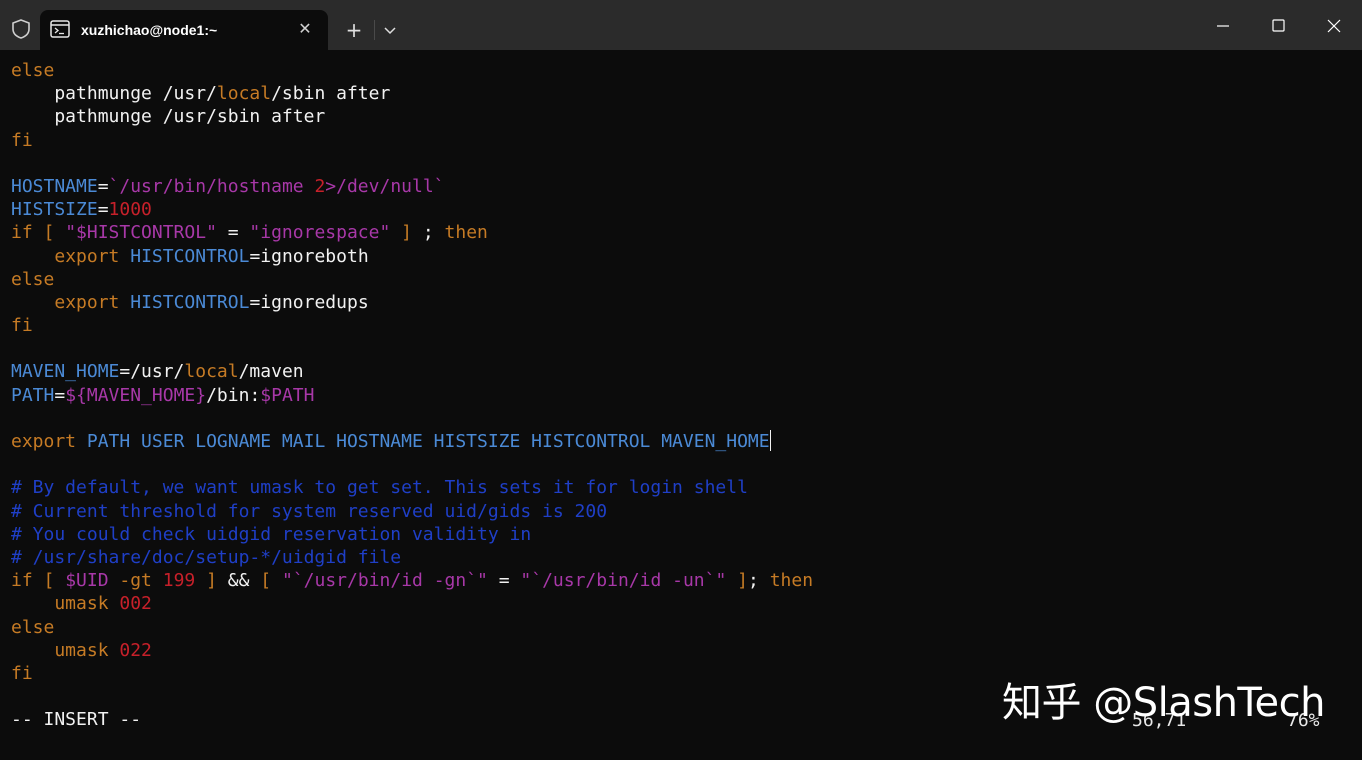  I want to click on token-number: 022, so click(135, 650).